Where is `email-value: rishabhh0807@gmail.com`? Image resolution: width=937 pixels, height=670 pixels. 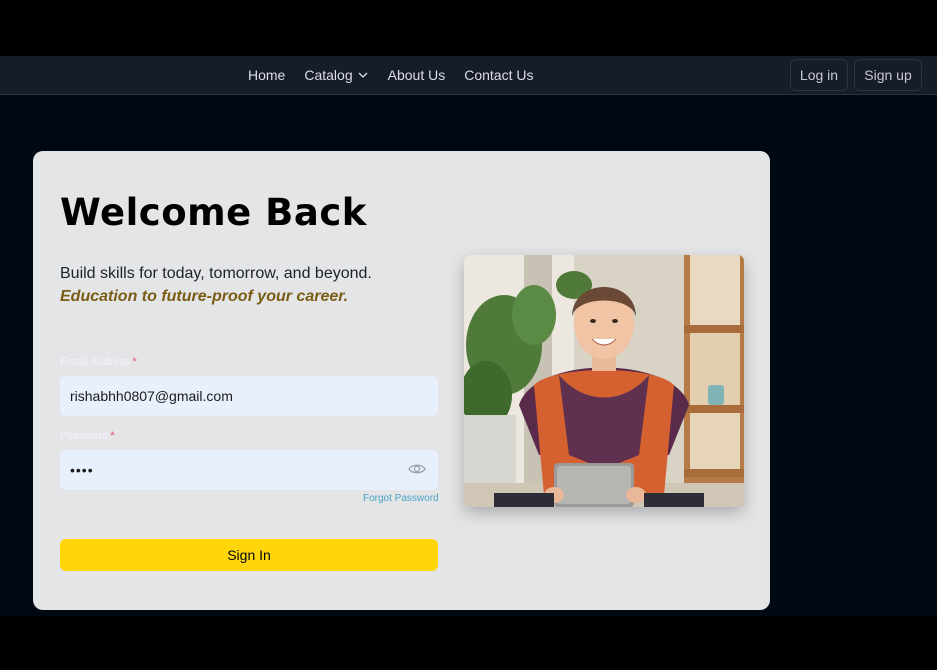 email-value: rishabhh0807@gmail.com is located at coordinates (151, 396).